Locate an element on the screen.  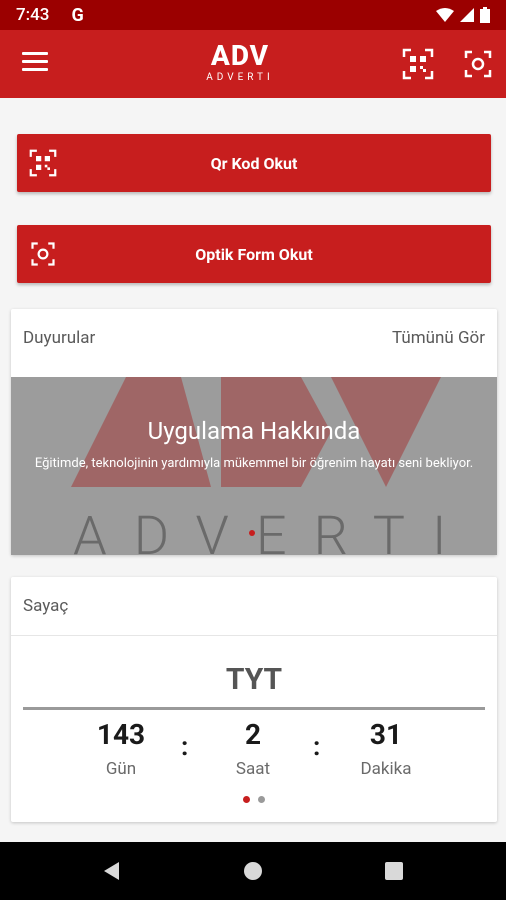
app-logo: ADV ADVERTI is located at coordinates (240, 64).